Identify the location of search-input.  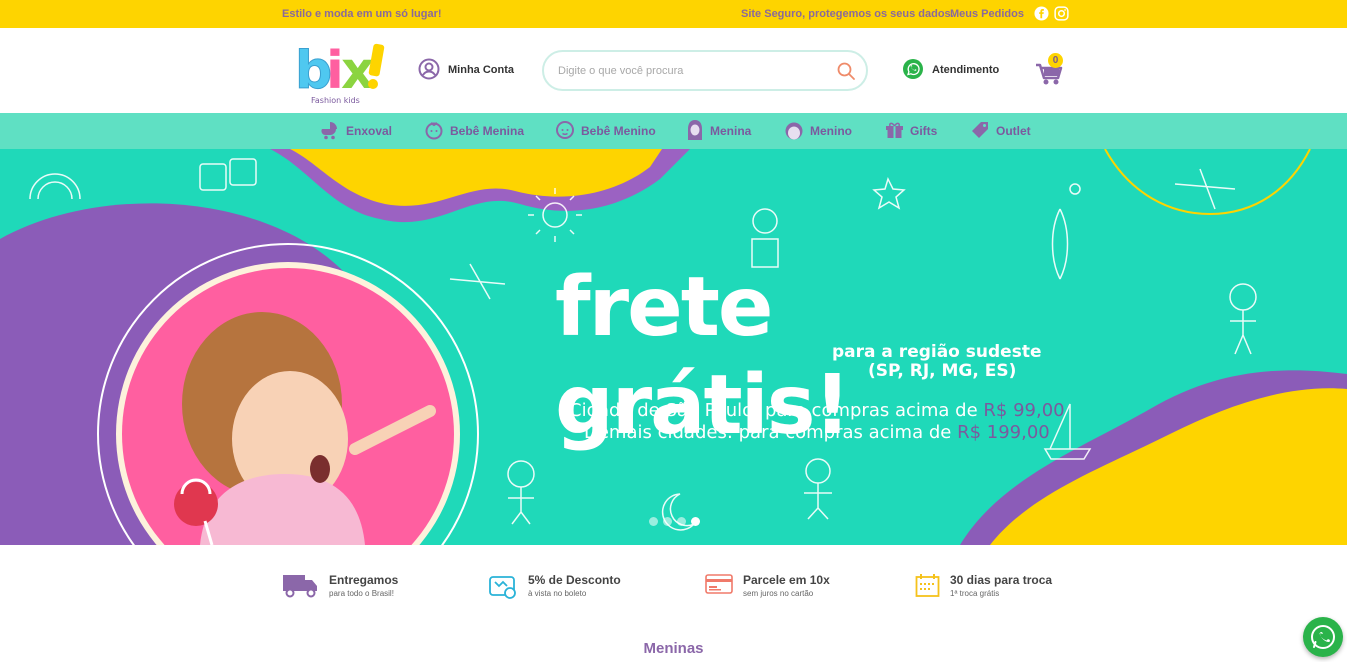
(693, 71).